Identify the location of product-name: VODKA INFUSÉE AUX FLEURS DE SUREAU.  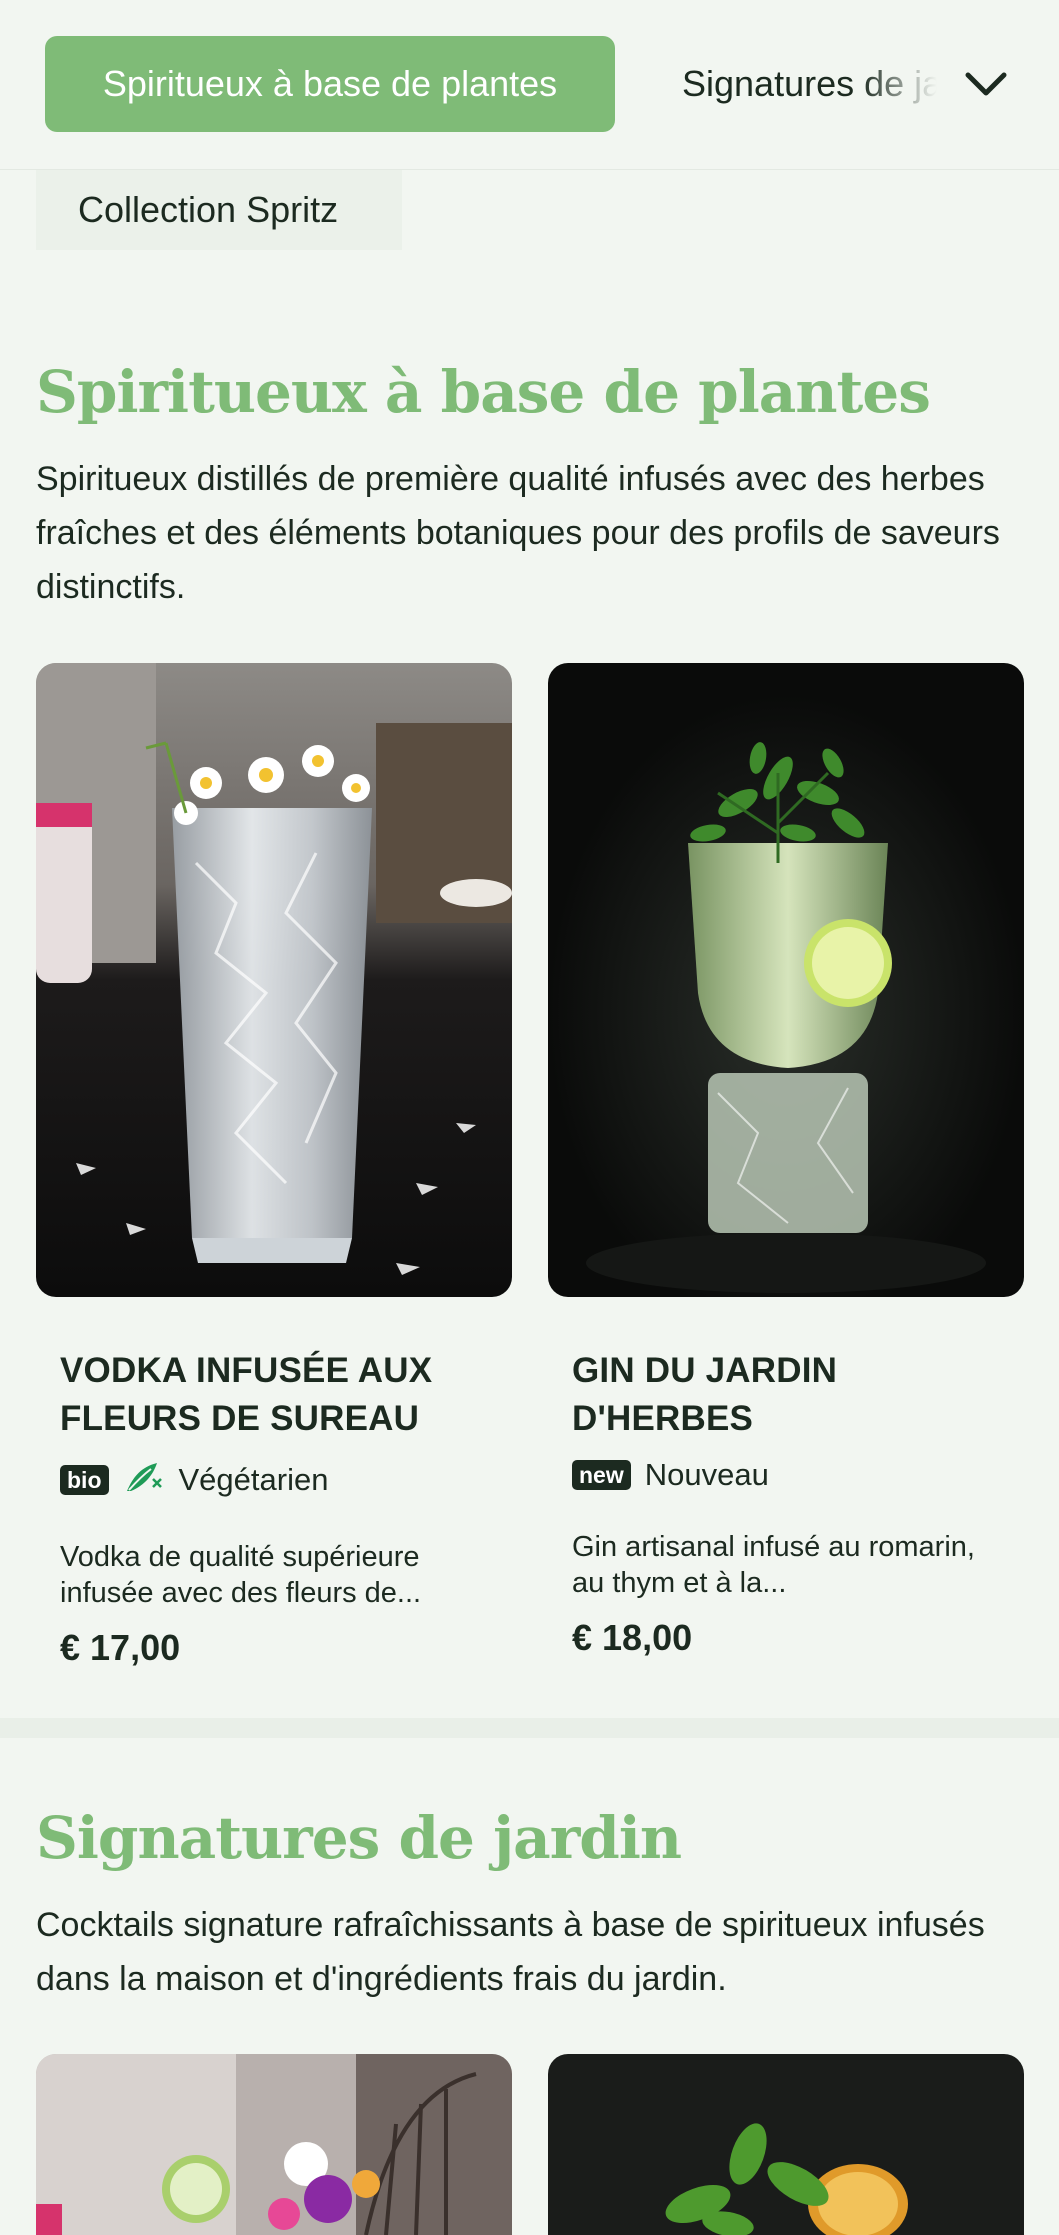
(274, 1395).